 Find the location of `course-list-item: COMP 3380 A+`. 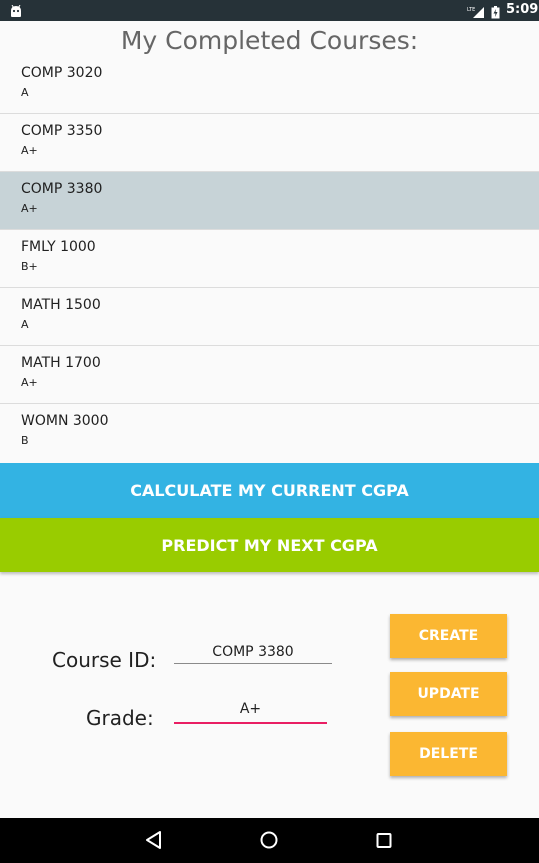

course-list-item: COMP 3380 A+ is located at coordinates (269, 201).